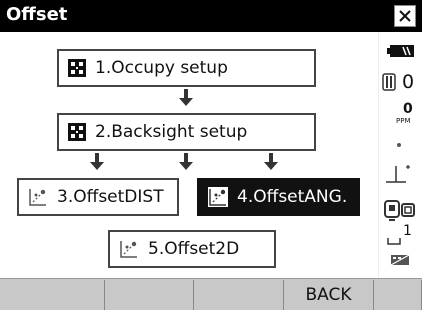  I want to click on face-indicator-icon, so click(394, 241).